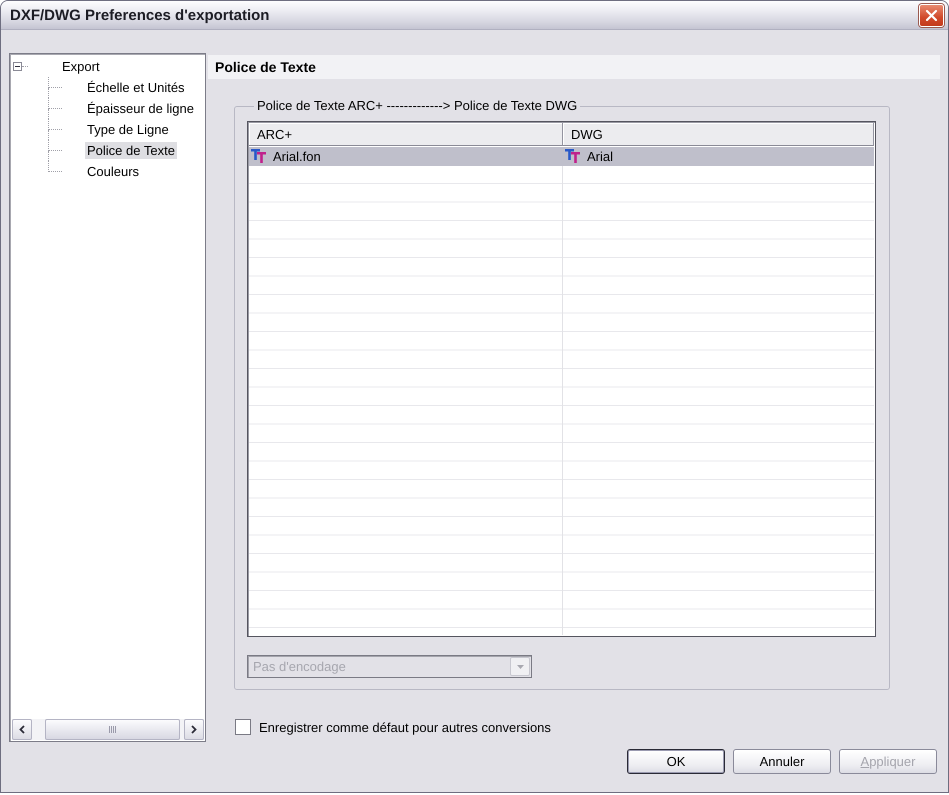 Image resolution: width=949 pixels, height=795 pixels. I want to click on checkbox-label: Enregistrer comme défaut pour autres conversions, so click(405, 727).